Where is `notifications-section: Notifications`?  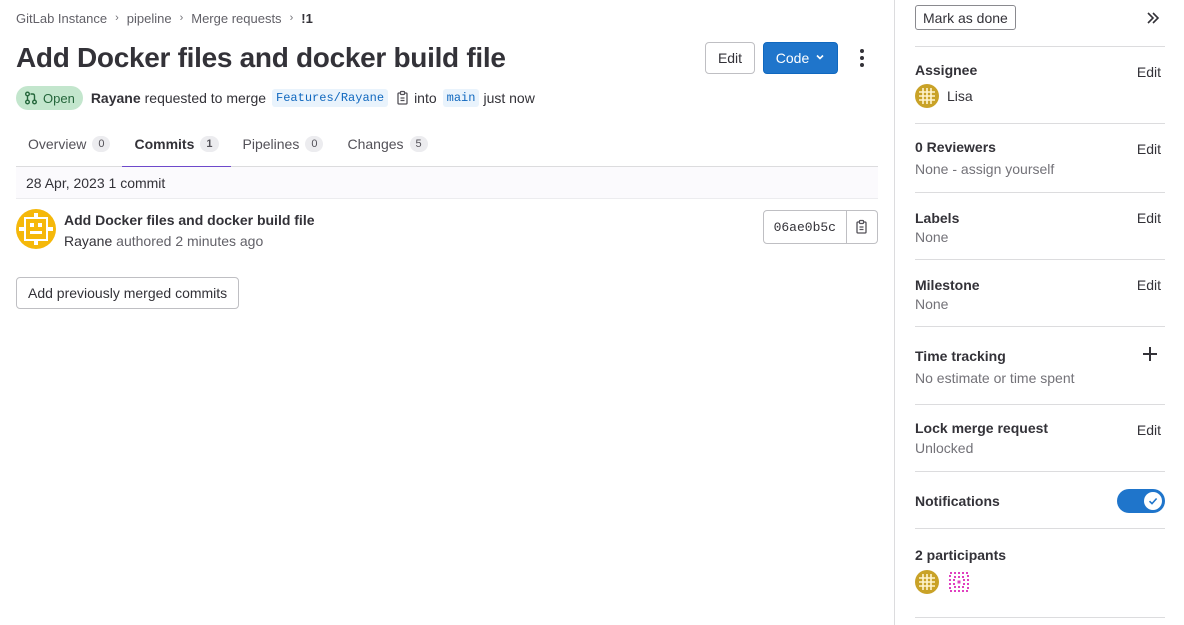 notifications-section: Notifications is located at coordinates (1040, 500).